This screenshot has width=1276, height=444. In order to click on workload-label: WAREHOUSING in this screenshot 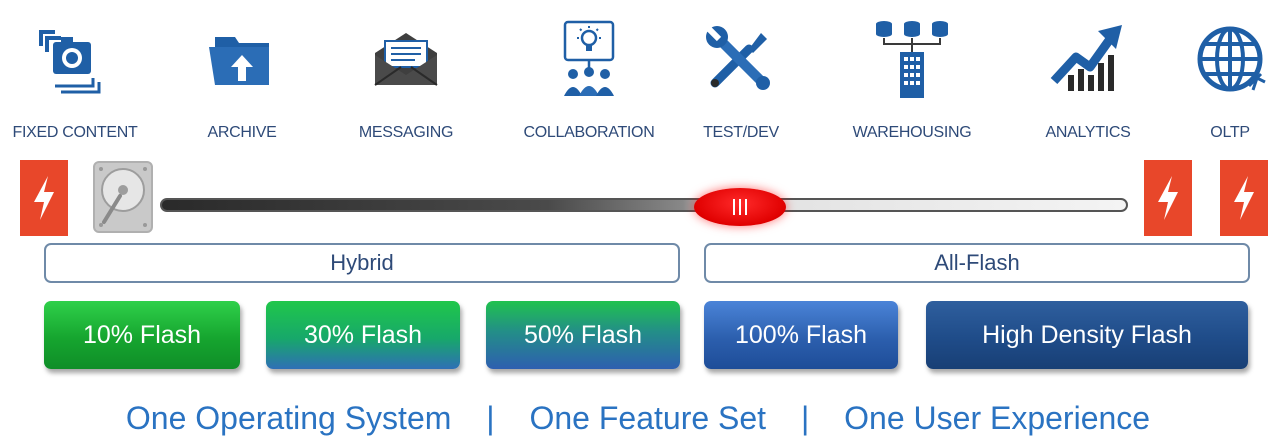, I will do `click(912, 132)`.